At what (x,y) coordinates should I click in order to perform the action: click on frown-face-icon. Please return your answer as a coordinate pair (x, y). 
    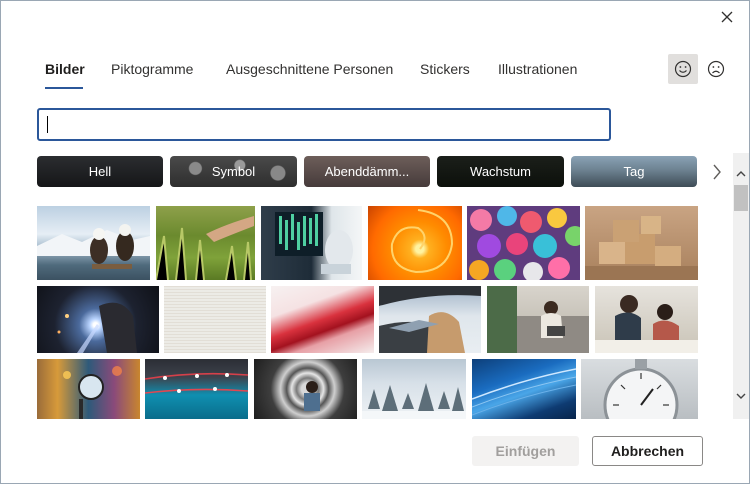
    Looking at the image, I should click on (716, 69).